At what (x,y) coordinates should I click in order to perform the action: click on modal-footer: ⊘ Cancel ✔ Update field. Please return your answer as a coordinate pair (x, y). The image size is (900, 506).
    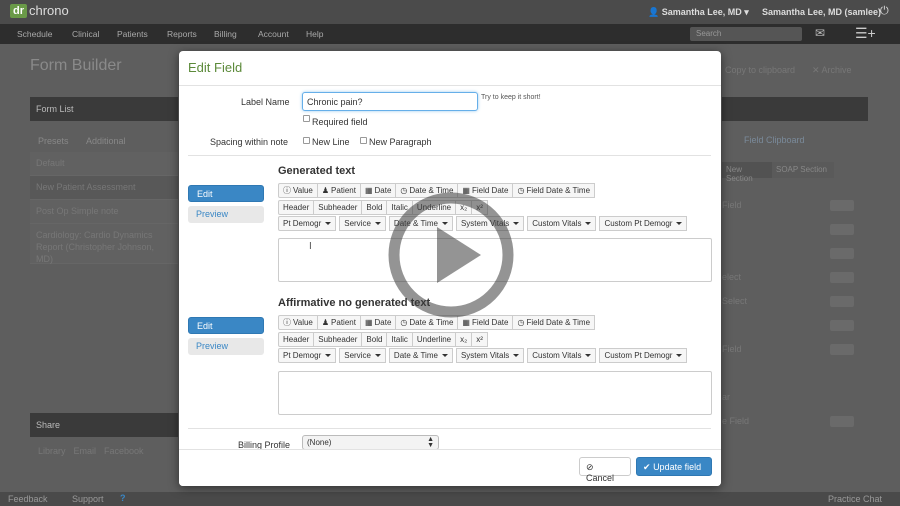
    Looking at the image, I should click on (450, 468).